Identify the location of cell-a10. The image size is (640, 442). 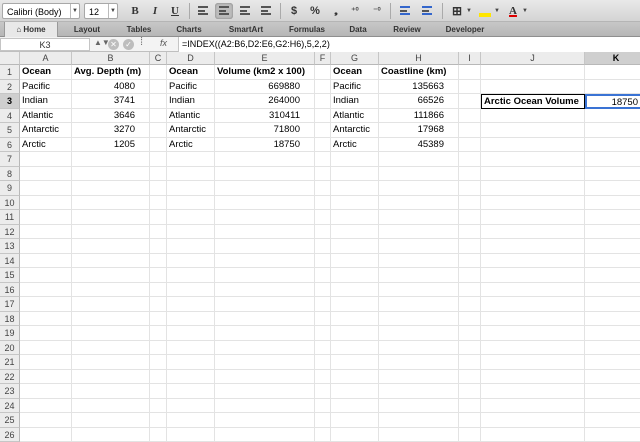
(46, 203).